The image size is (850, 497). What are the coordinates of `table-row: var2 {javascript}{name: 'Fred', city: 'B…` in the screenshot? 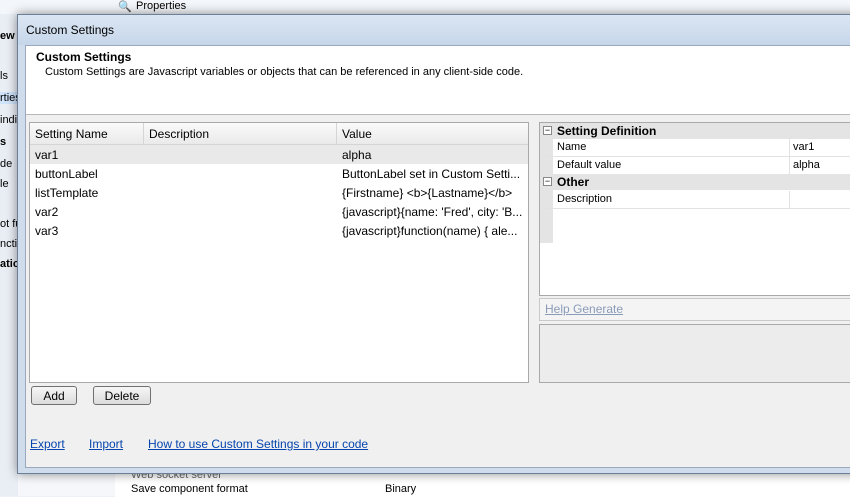 It's located at (279, 211).